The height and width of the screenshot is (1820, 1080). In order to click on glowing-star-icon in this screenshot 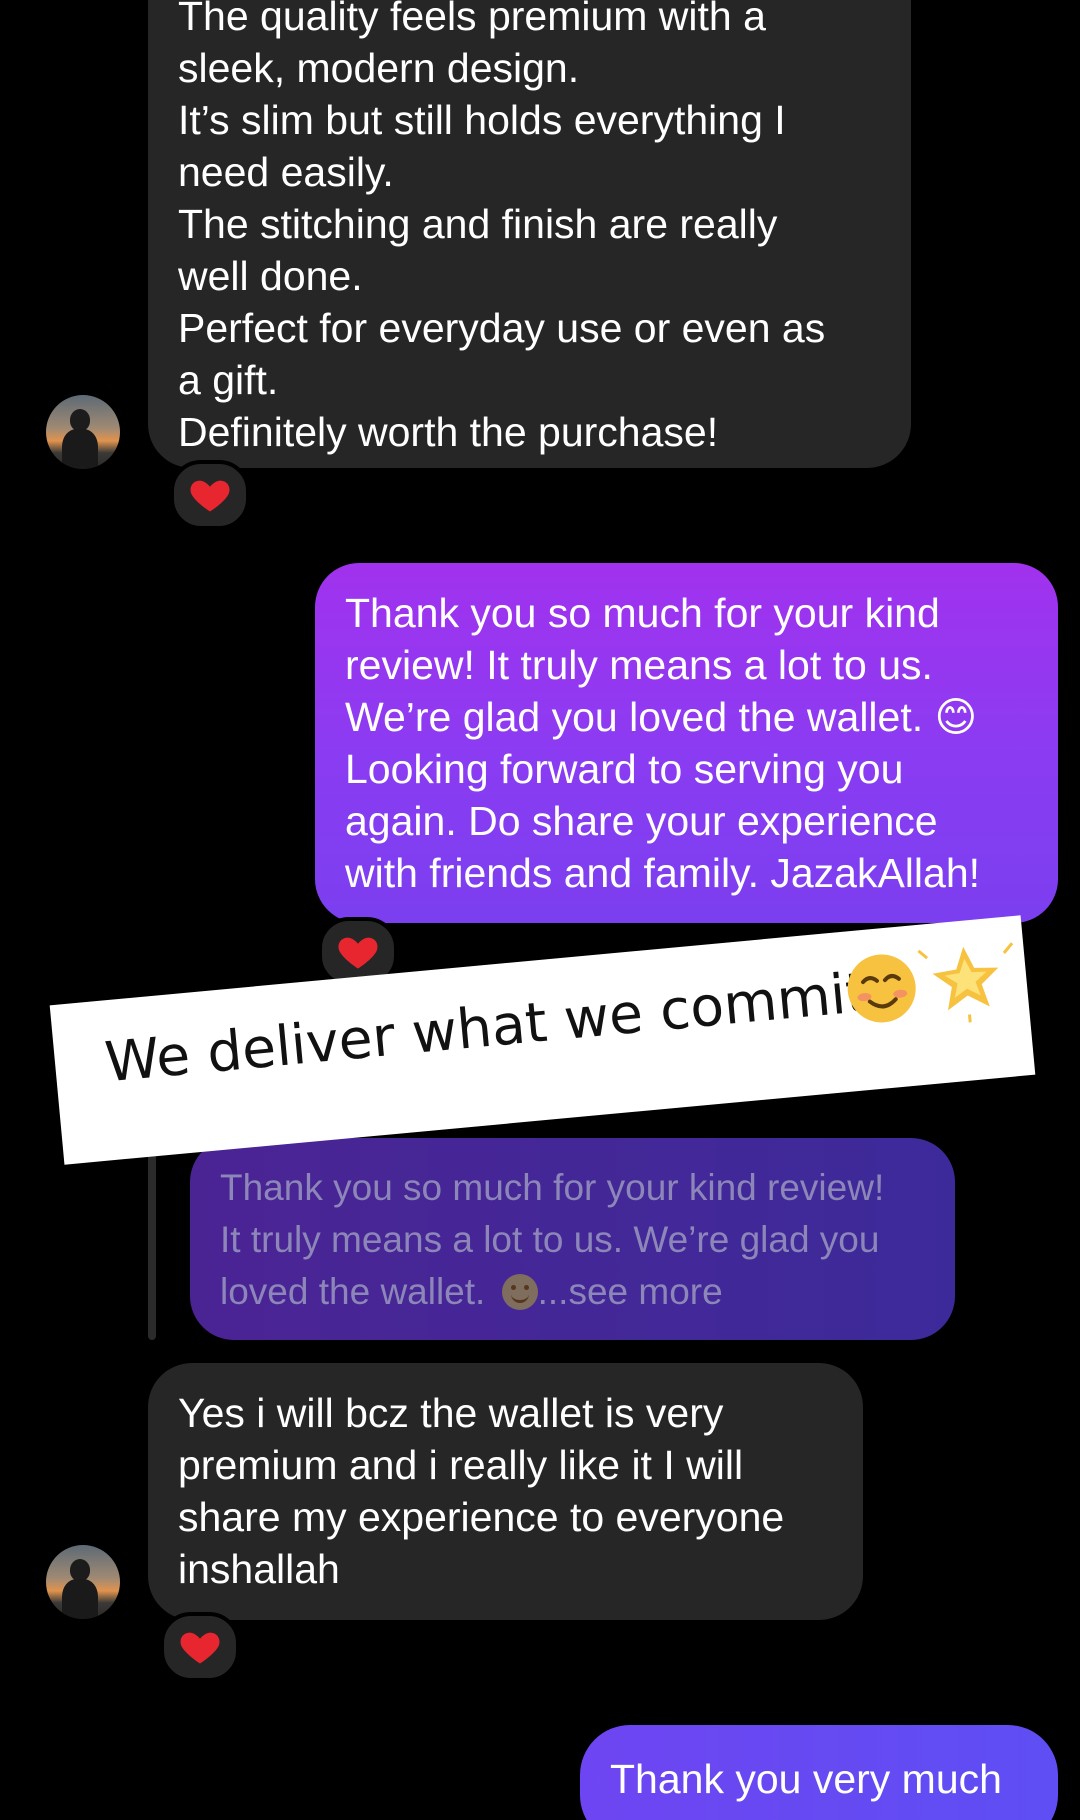, I will do `click(965, 982)`.